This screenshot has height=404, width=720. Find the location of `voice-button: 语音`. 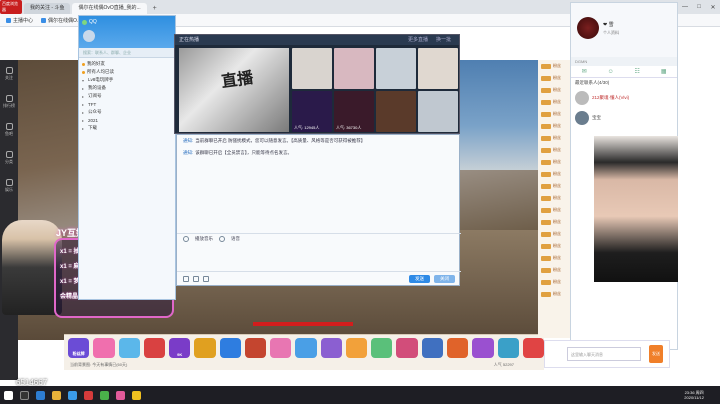

voice-button: 语音 is located at coordinates (235, 239).